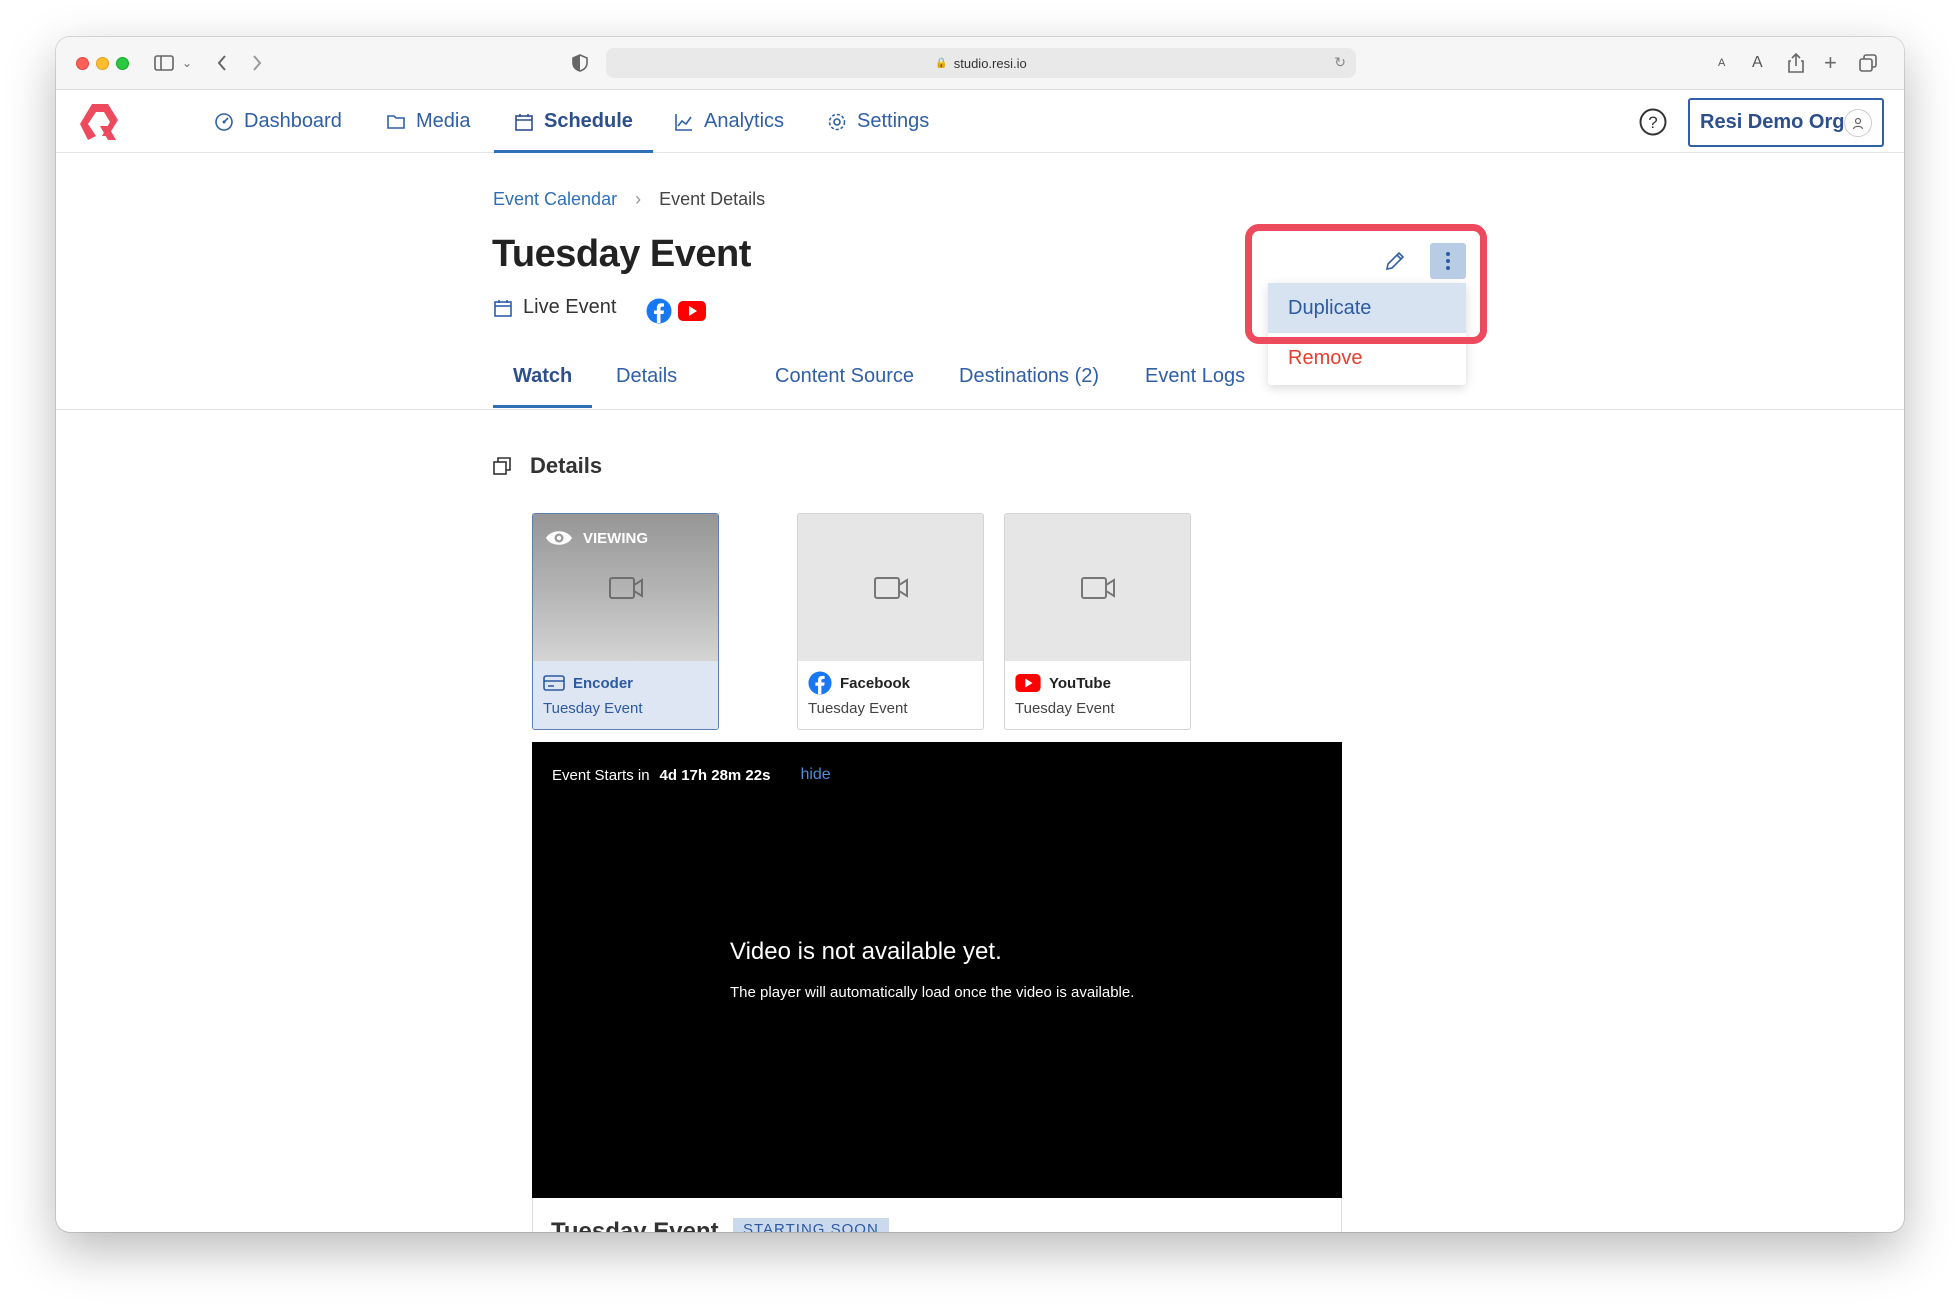  I want to click on eye-icon, so click(559, 538).